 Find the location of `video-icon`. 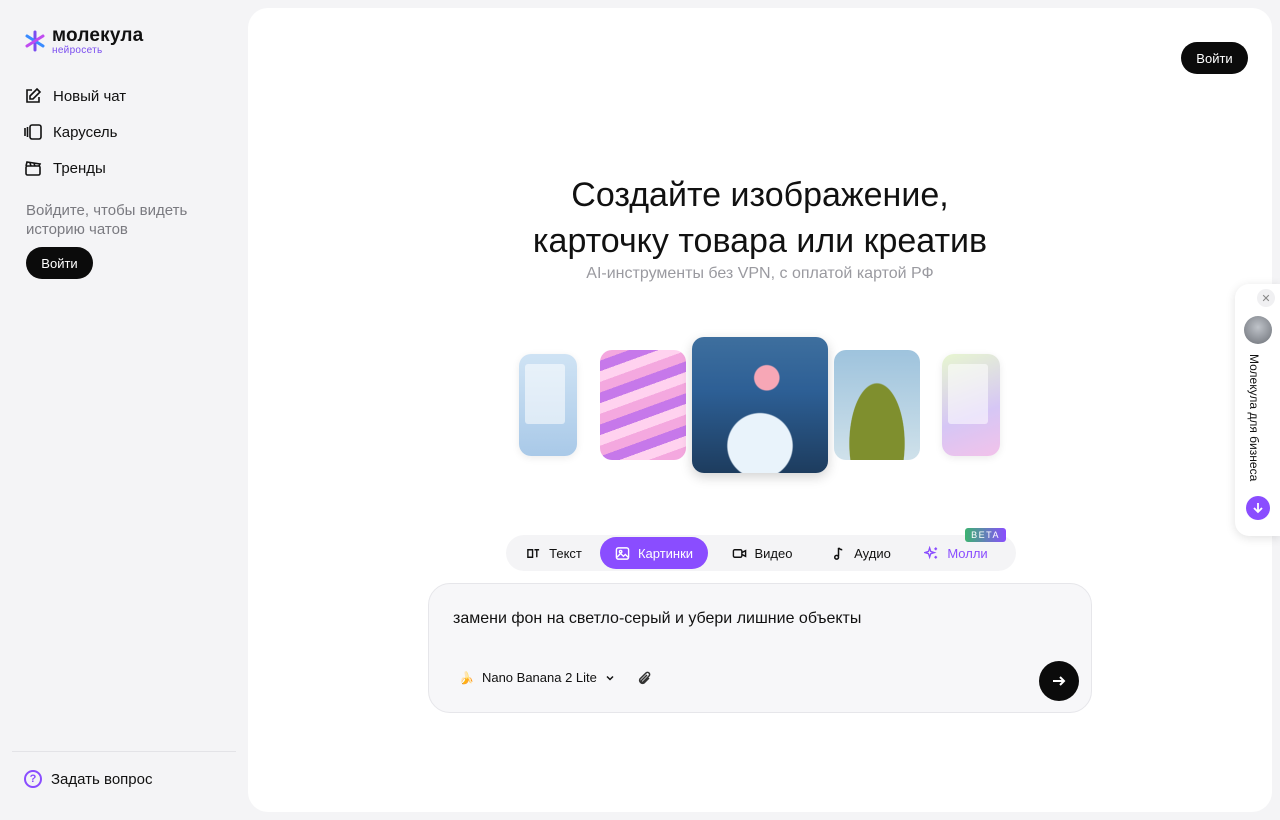

video-icon is located at coordinates (739, 553).